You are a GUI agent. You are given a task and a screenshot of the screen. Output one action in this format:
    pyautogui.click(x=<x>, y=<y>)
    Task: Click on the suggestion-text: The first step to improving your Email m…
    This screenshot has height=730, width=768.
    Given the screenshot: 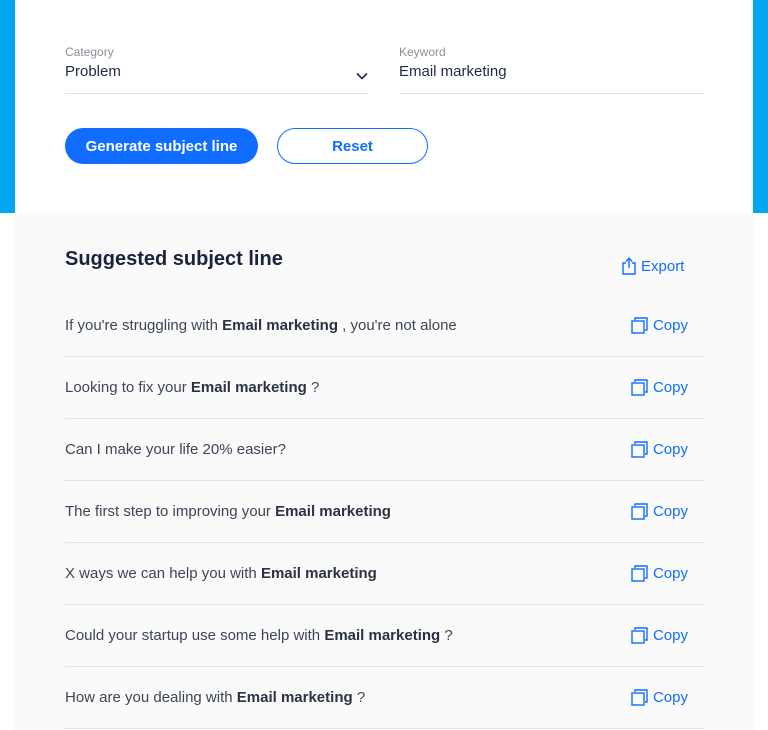 What is the action you would take?
    pyautogui.click(x=228, y=511)
    